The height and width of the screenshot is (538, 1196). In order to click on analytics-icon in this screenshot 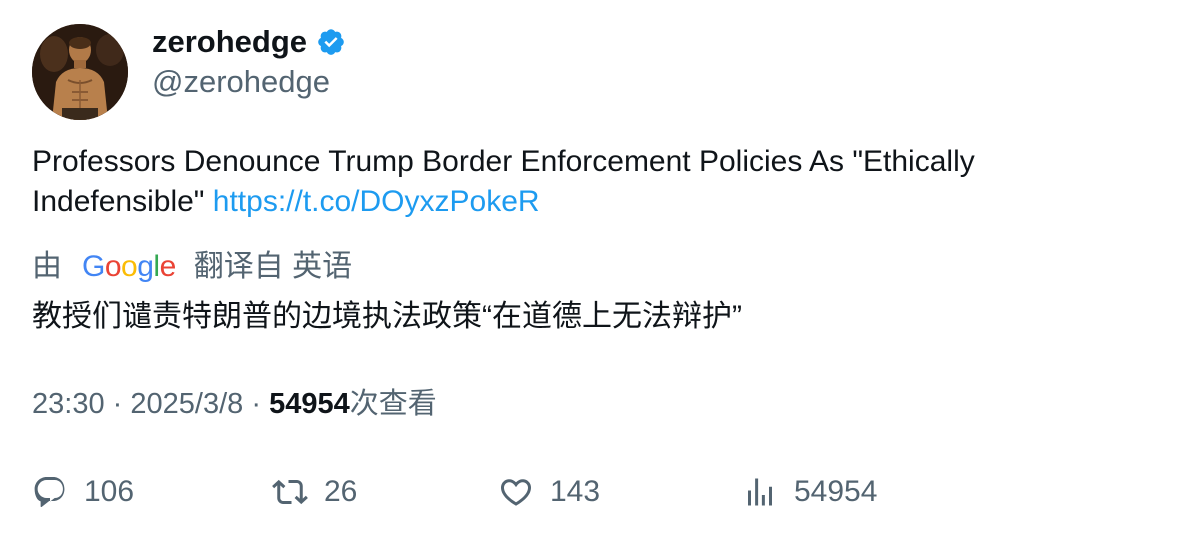, I will do `click(760, 492)`.